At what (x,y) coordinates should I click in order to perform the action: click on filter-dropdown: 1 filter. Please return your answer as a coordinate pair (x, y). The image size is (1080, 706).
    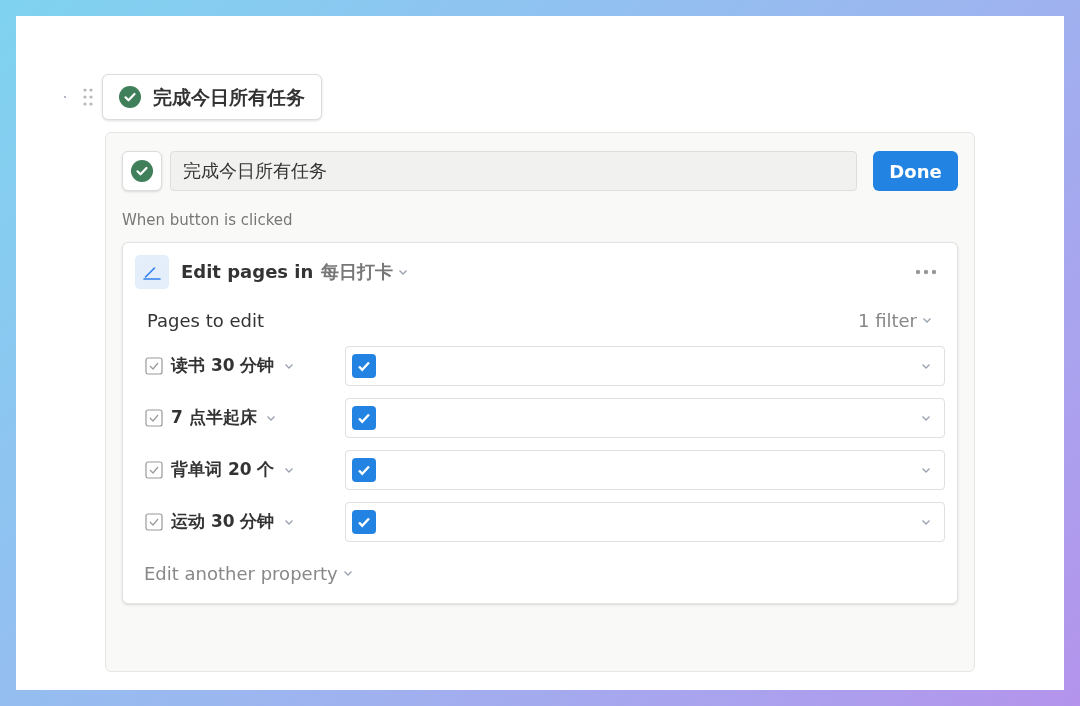
    Looking at the image, I should click on (895, 320).